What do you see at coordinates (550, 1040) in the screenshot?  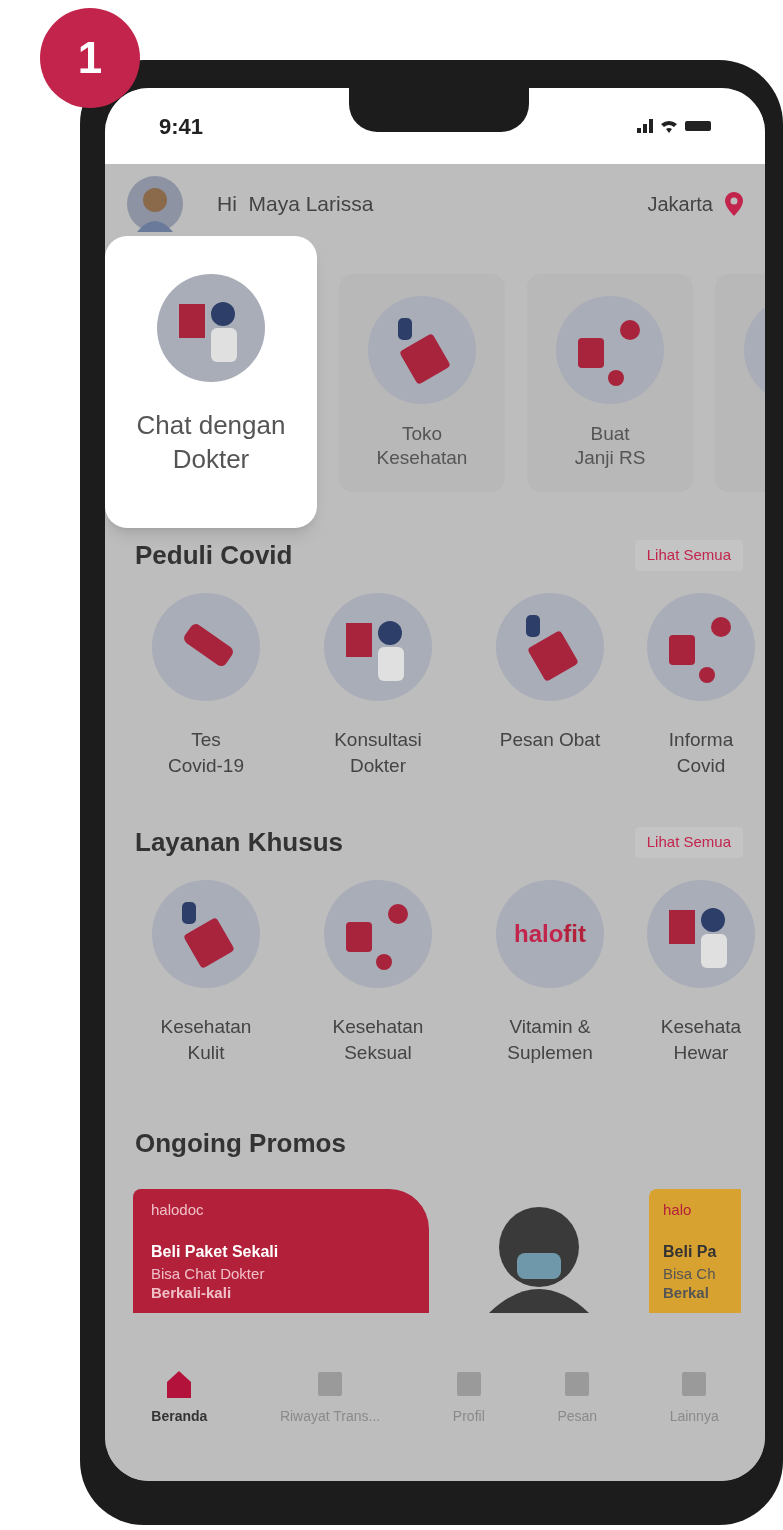 I see `service-label: Vitamin & Suplemen` at bounding box center [550, 1040].